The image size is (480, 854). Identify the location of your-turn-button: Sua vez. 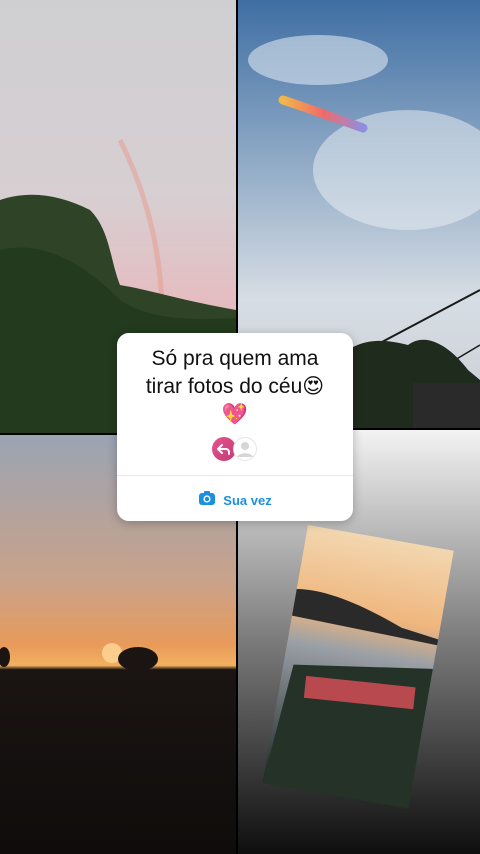
(235, 500).